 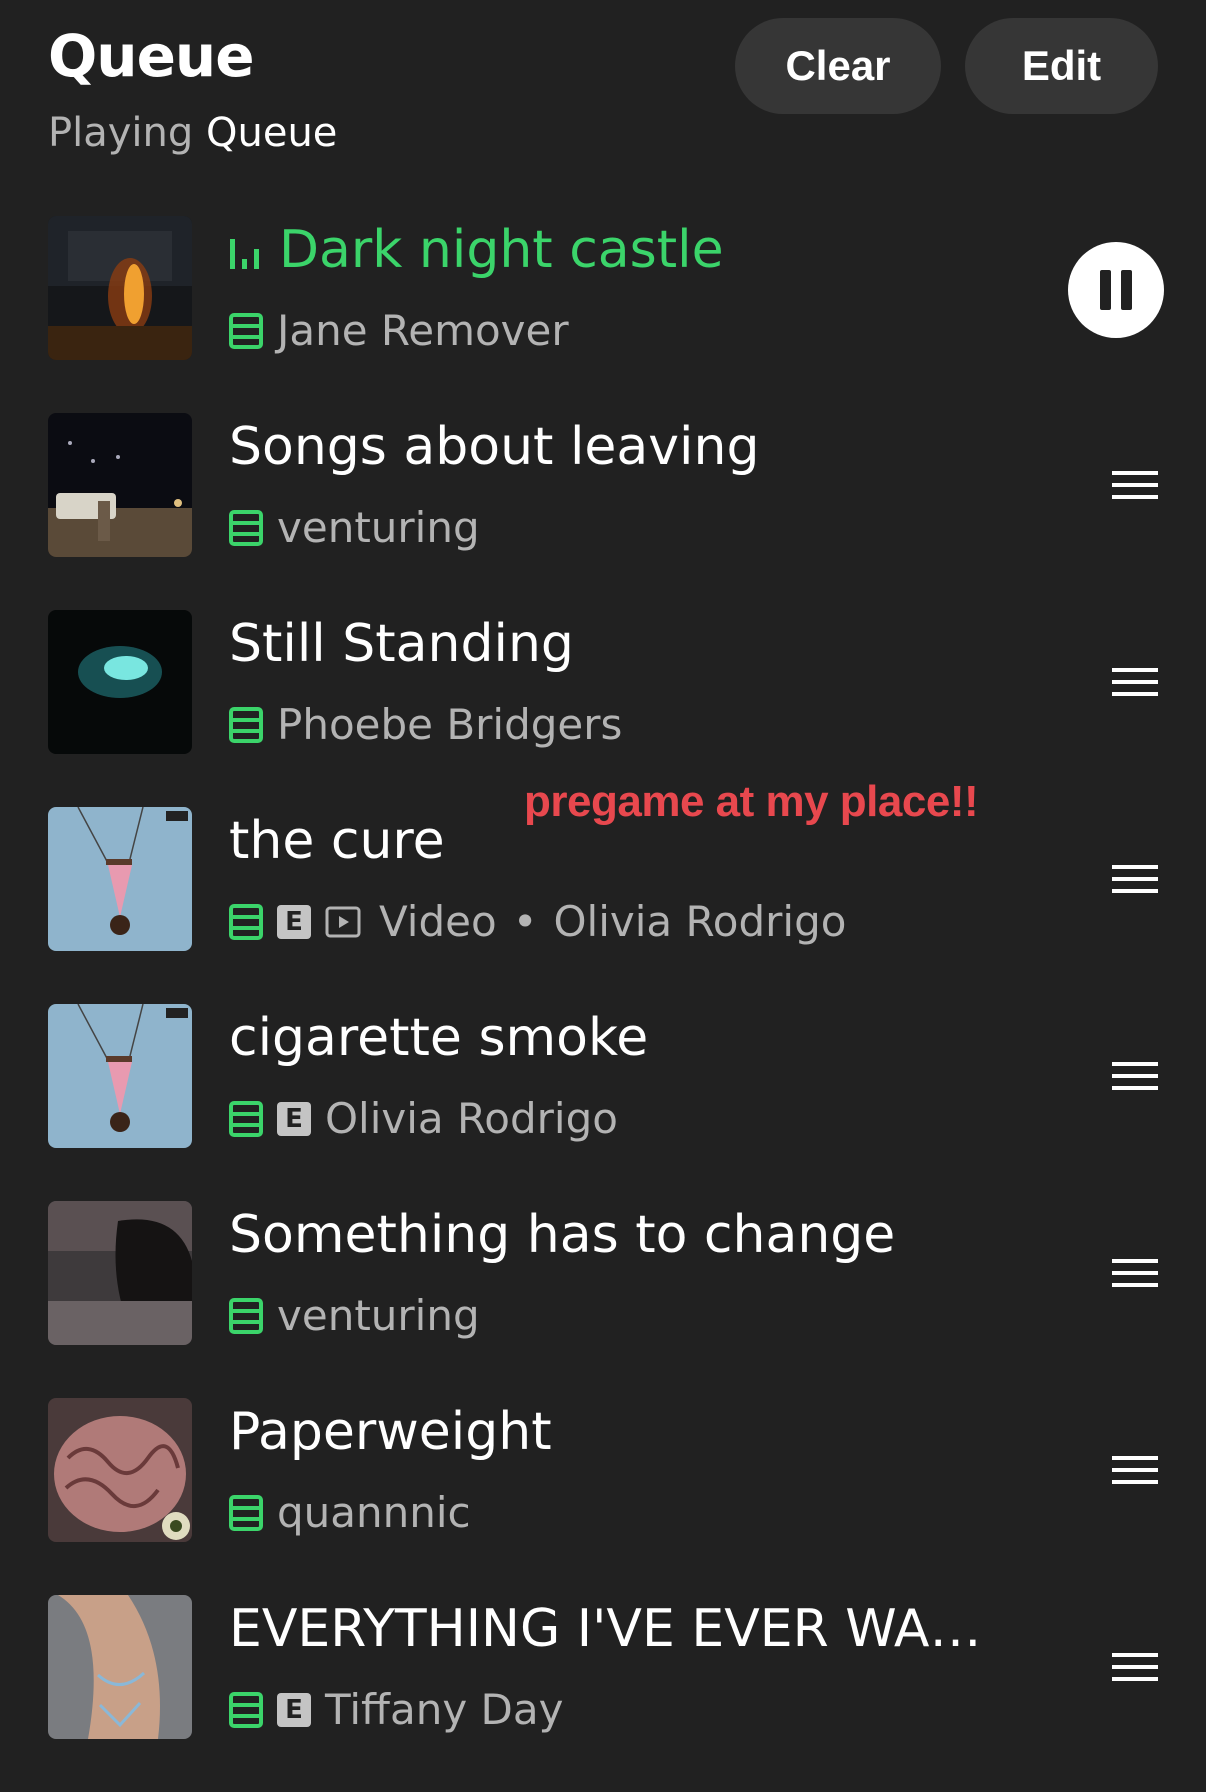 What do you see at coordinates (401, 644) in the screenshot?
I see `track-title: Still Standing` at bounding box center [401, 644].